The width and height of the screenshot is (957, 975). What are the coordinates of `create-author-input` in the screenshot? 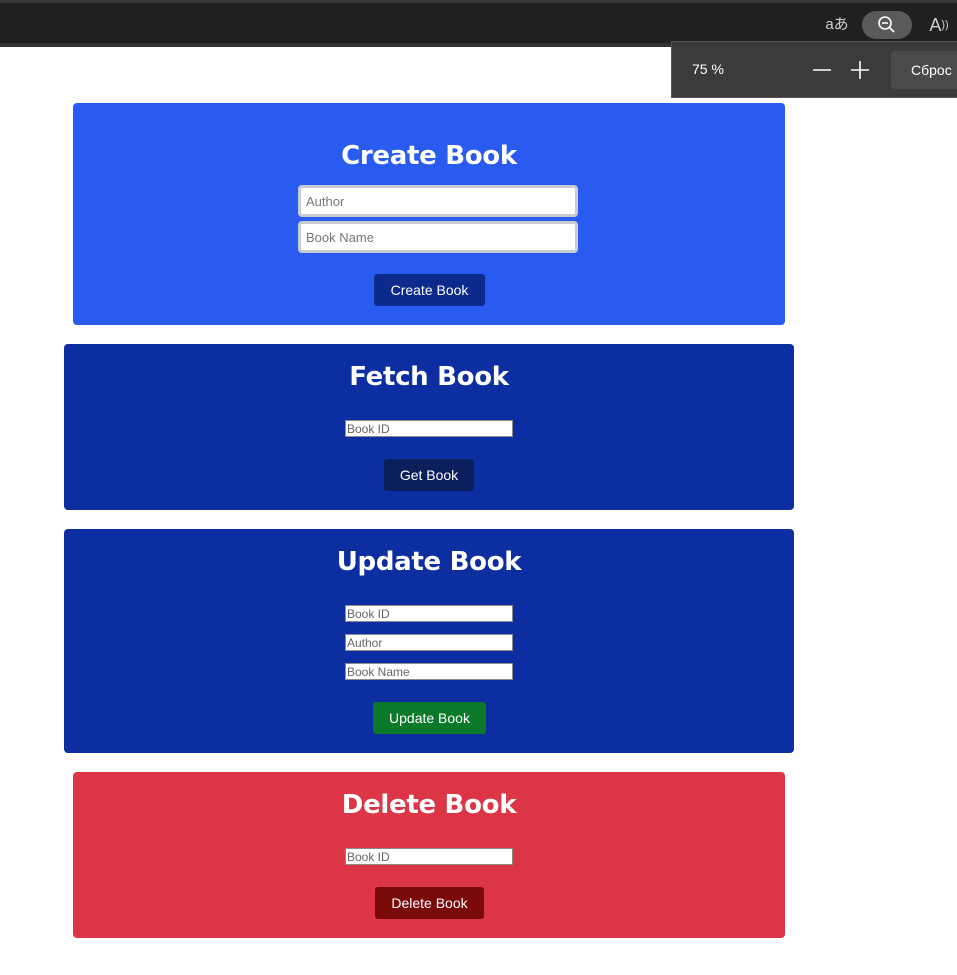 It's located at (438, 201).